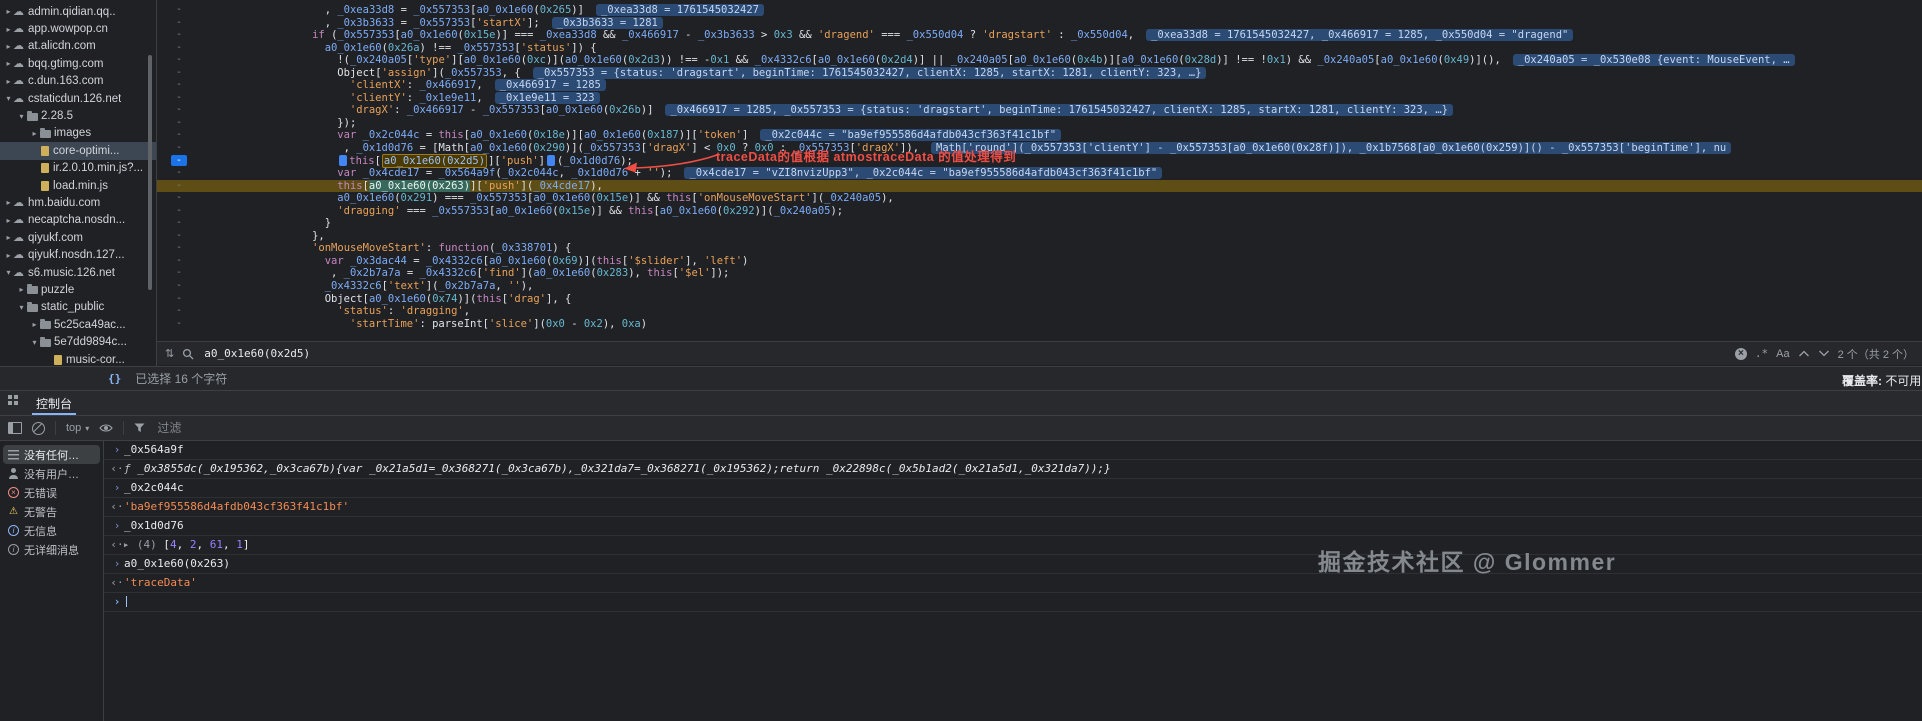 The width and height of the screenshot is (1922, 721). Describe the element at coordinates (78, 237) in the screenshot. I see `tree-item-domain: ▸ ☁ qiyukf.com` at that location.